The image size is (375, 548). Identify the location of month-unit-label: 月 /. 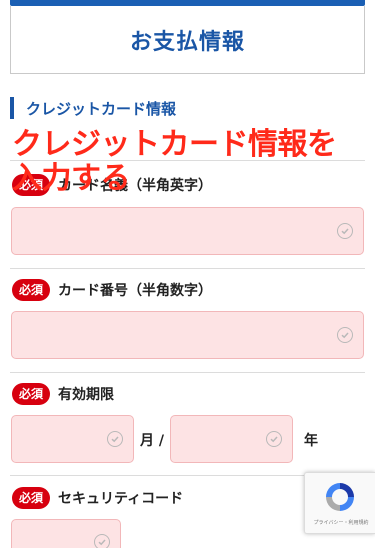
(152, 441).